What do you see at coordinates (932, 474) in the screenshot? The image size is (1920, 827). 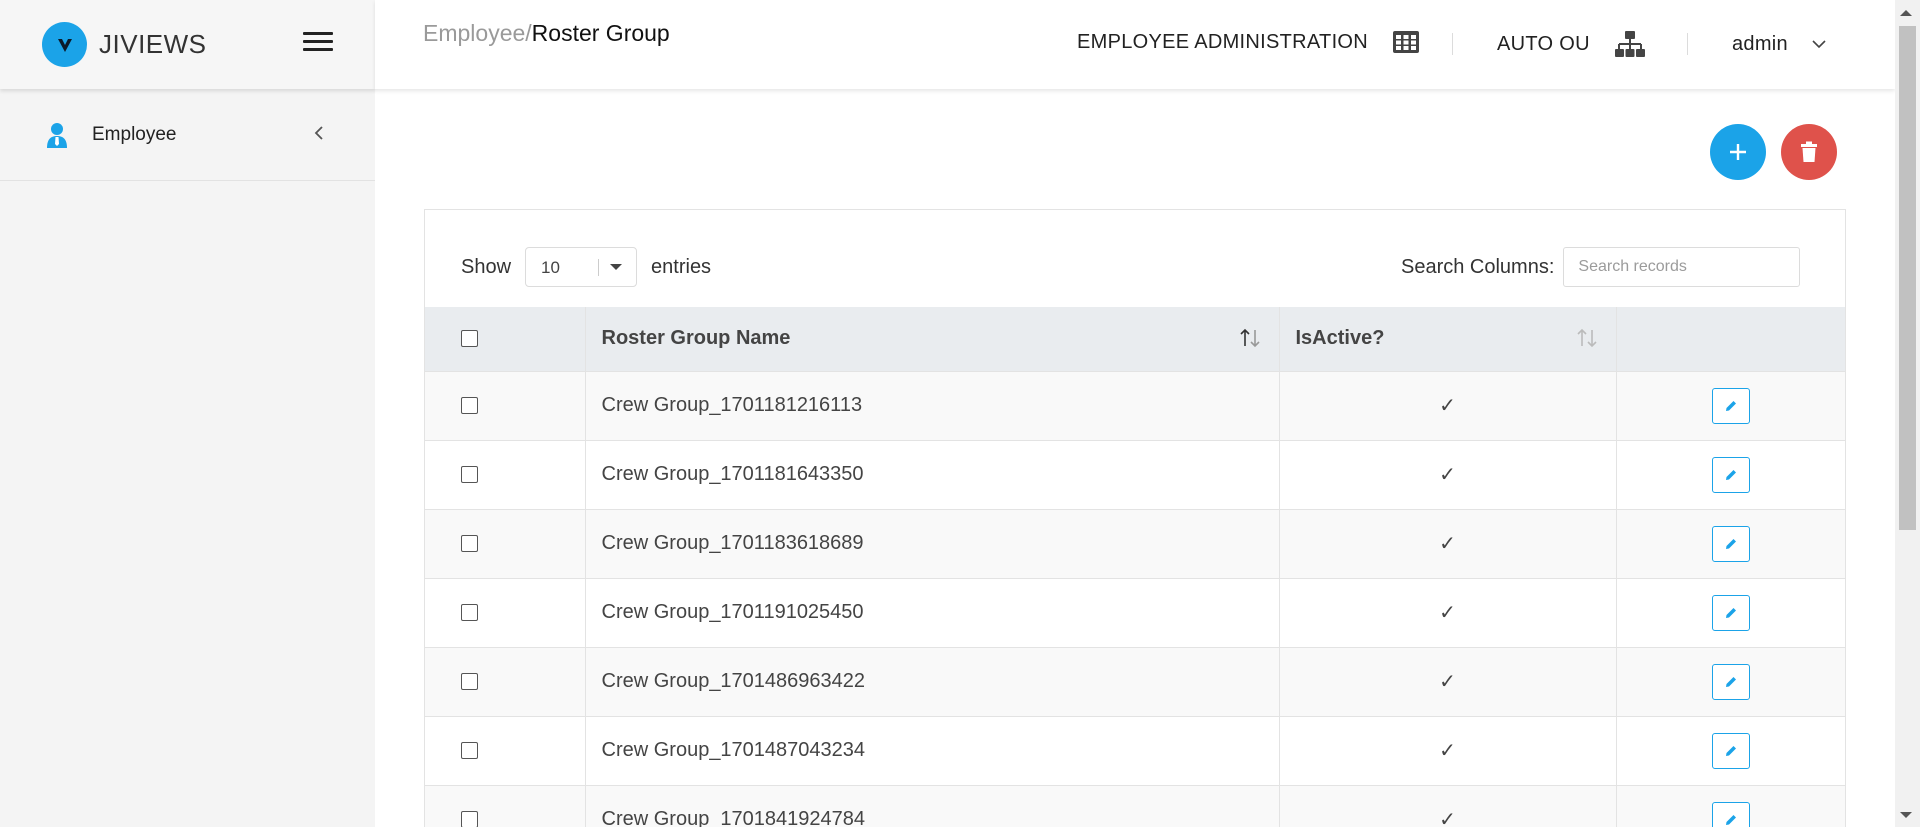 I see `roster-group-name: Crew Group_1701181643350` at bounding box center [932, 474].